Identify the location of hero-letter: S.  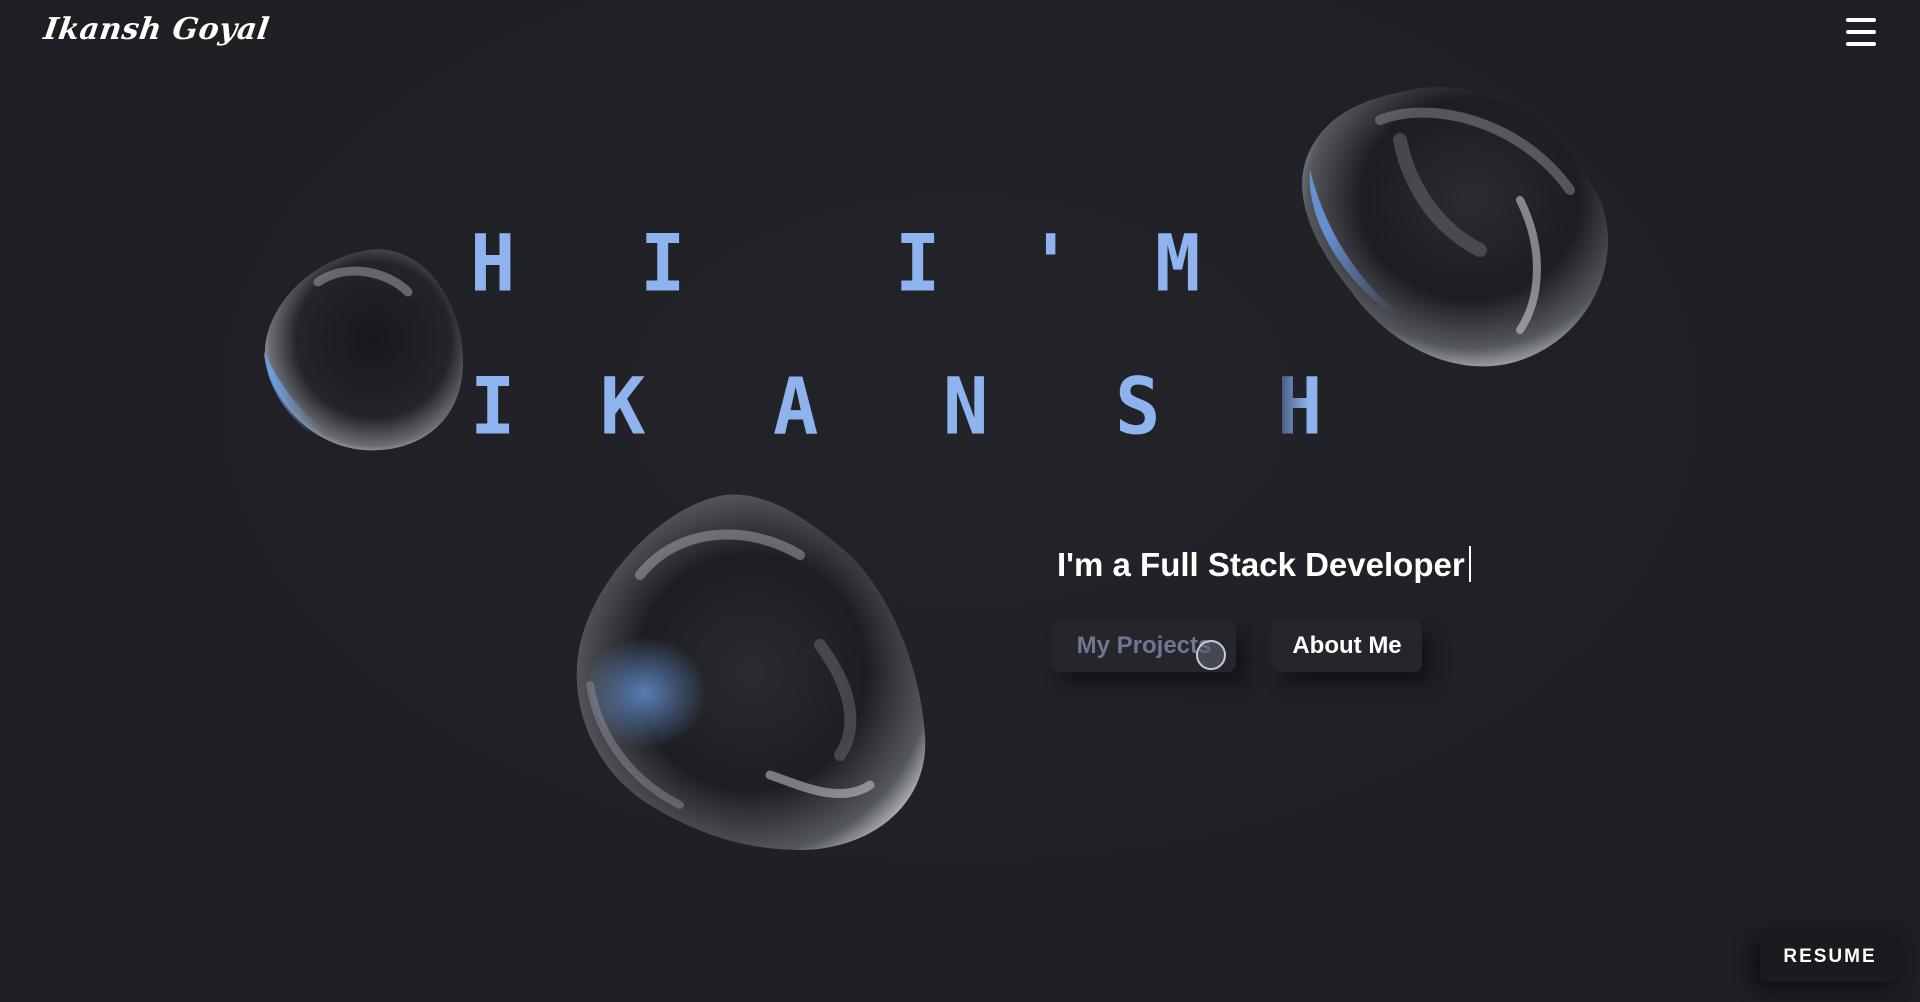
(1138, 407).